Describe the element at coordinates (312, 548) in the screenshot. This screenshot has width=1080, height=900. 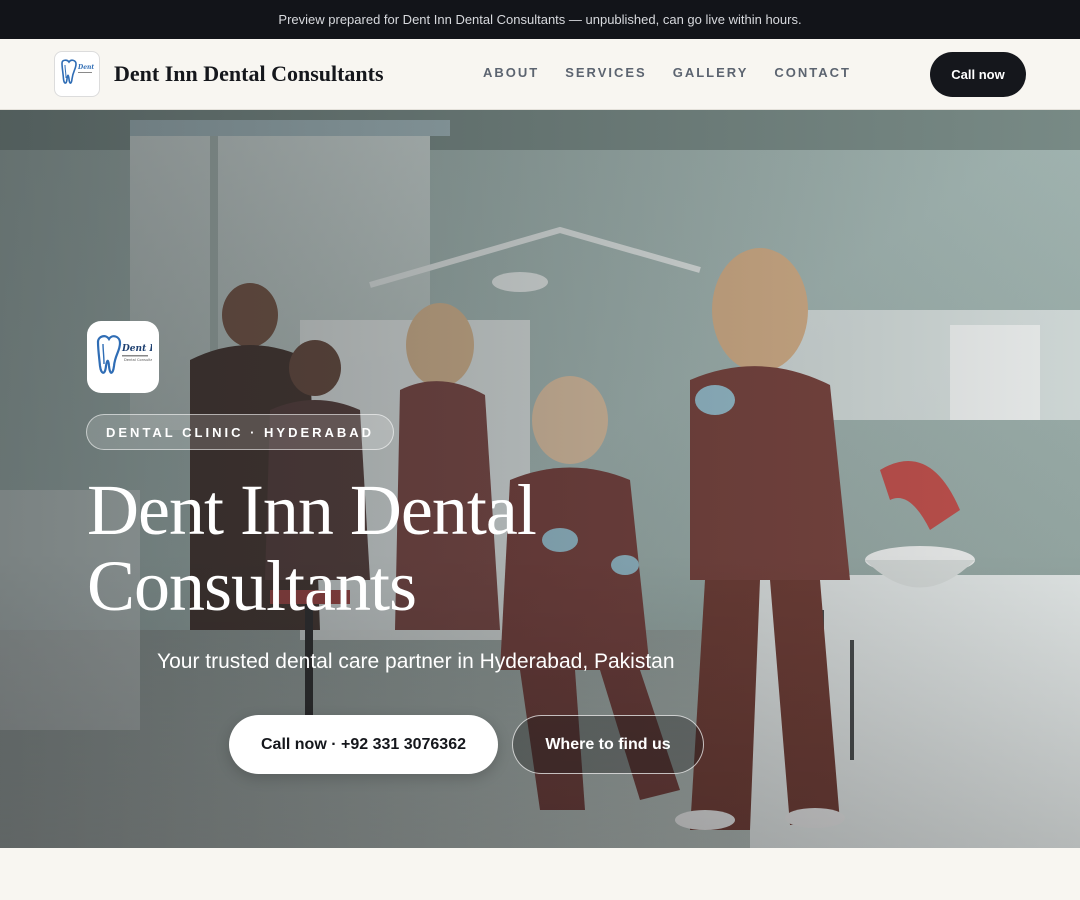
I see `hero-title: Dent Inn Dental Consultants` at that location.